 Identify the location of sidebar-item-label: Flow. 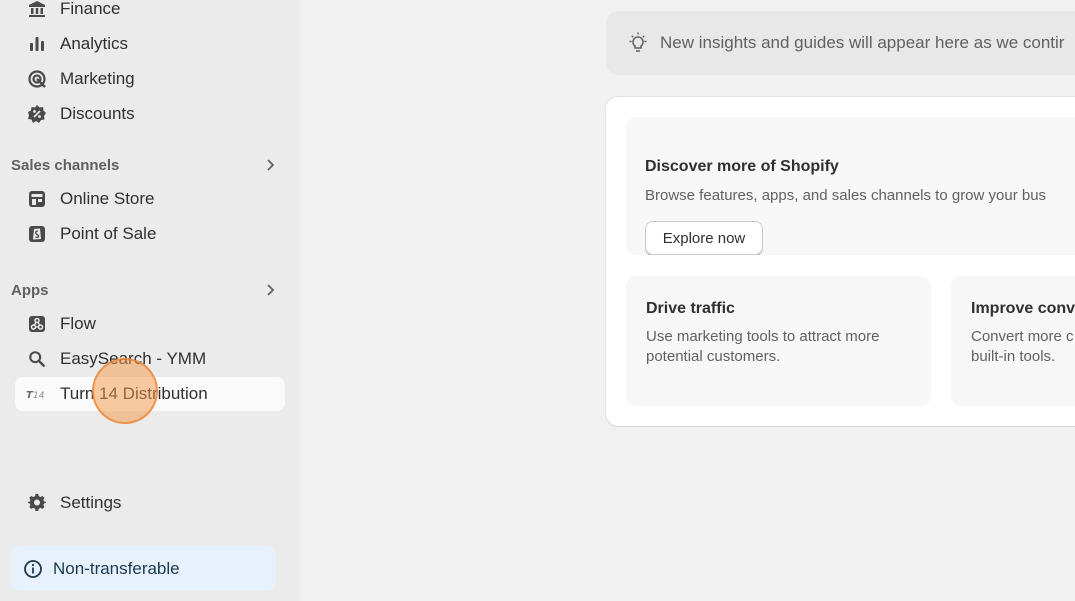
(78, 323).